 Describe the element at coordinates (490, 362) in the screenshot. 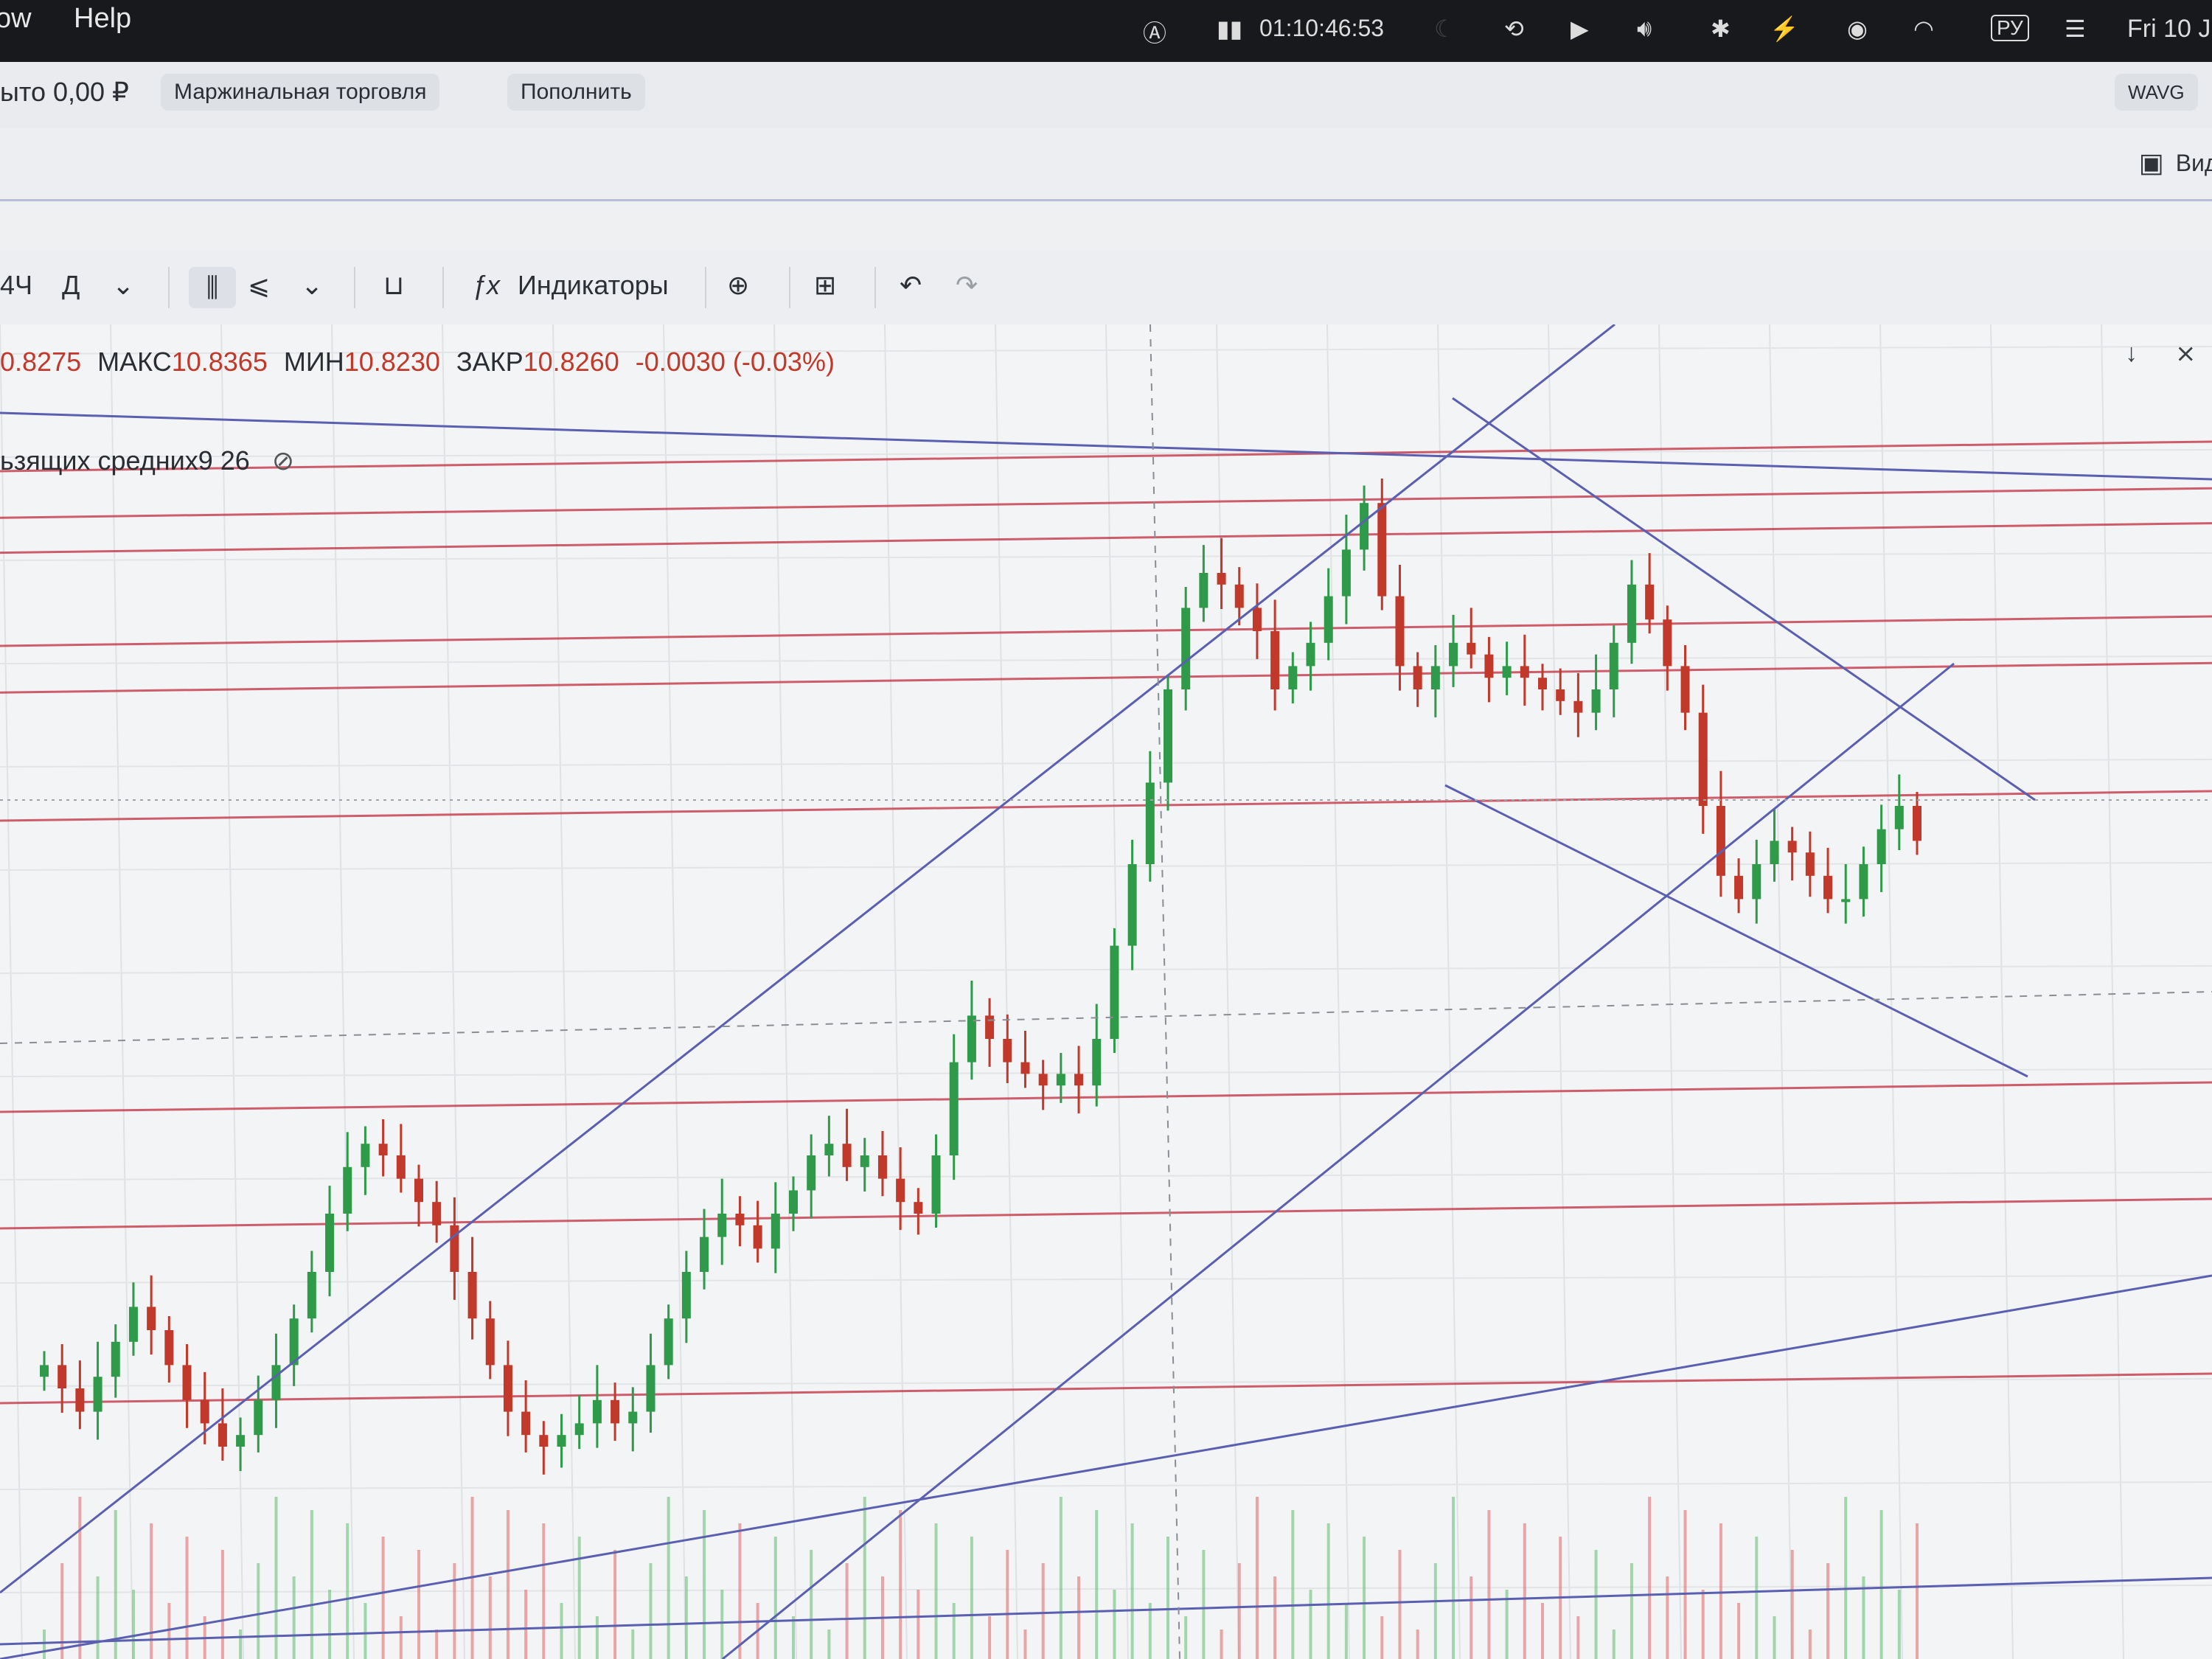

I see `close-label: ЗАКР` at that location.